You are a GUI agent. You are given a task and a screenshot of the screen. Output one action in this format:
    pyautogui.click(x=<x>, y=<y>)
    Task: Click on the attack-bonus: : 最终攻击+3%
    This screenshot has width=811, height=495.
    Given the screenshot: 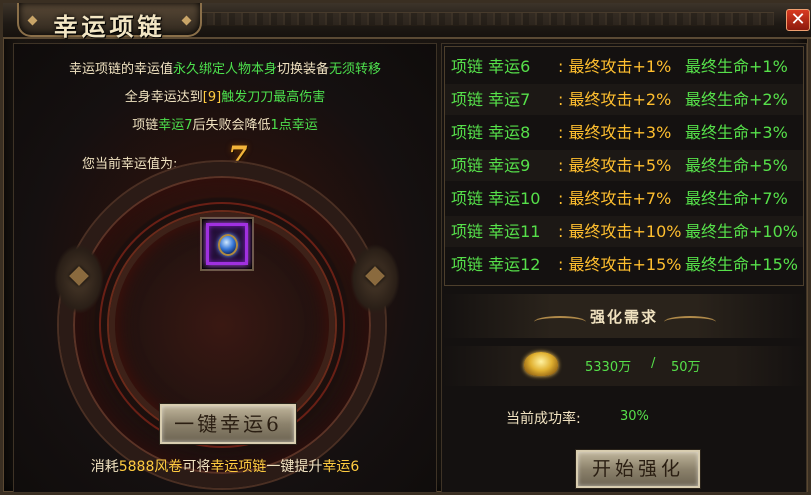 What is the action you would take?
    pyautogui.click(x=615, y=132)
    